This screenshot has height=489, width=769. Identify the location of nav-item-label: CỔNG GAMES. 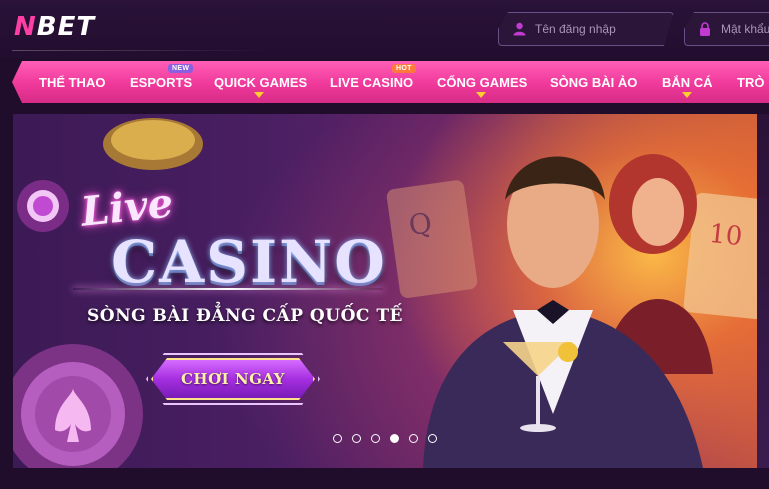
(482, 82).